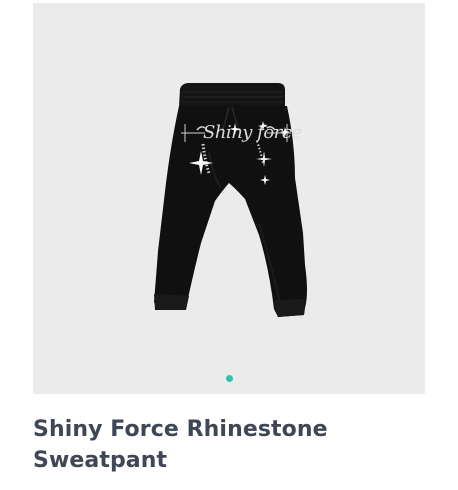 The width and height of the screenshot is (458, 490). Describe the element at coordinates (180, 445) in the screenshot. I see `product-title: Shiny Force Rhinestone Sweatpant` at that location.